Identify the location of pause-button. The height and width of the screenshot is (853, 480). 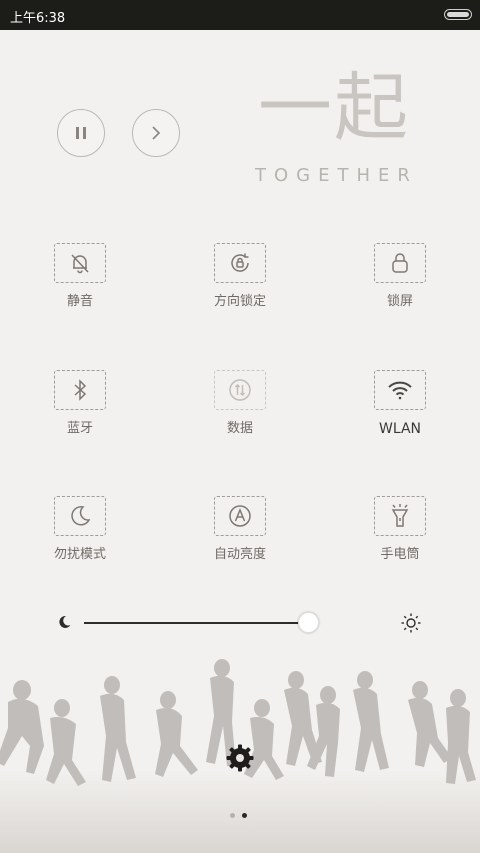
(81, 133).